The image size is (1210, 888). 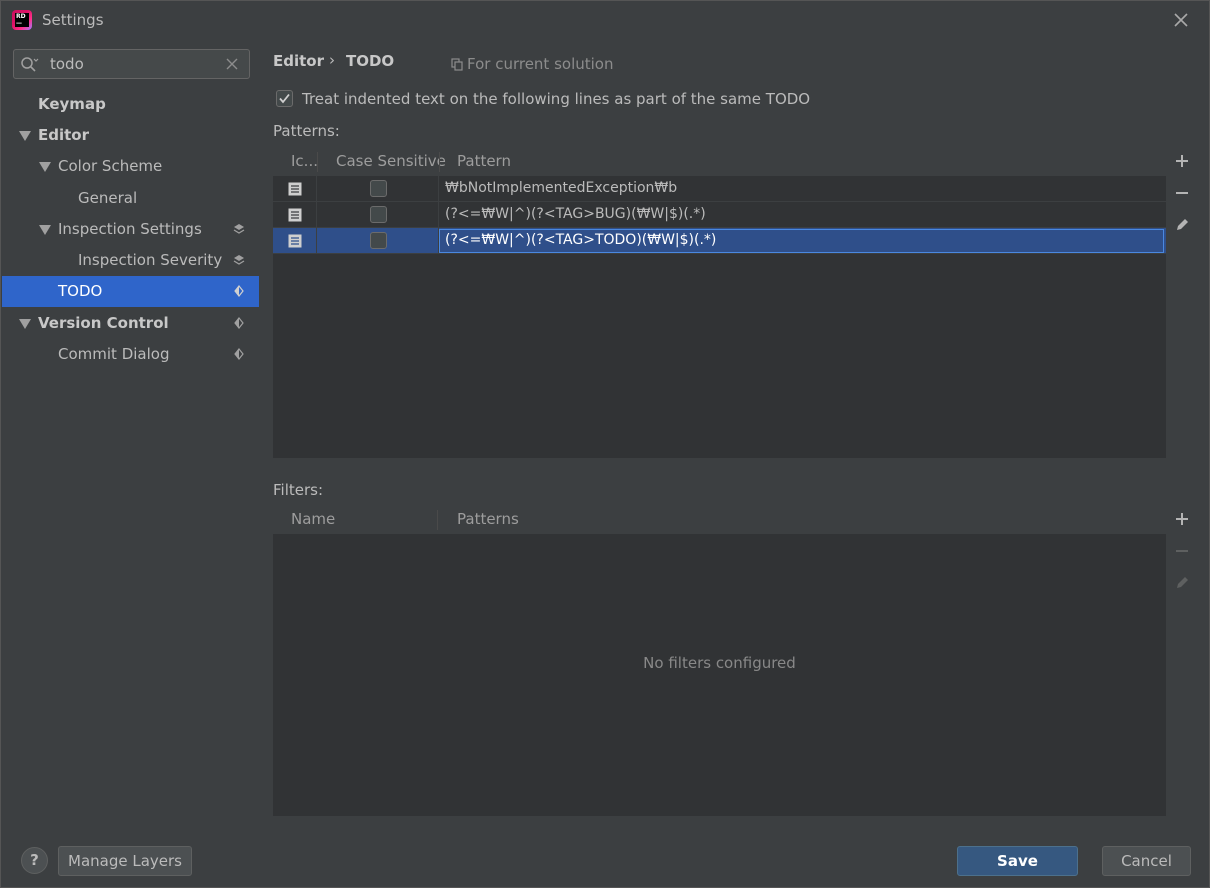 What do you see at coordinates (114, 354) in the screenshot?
I see `sidebar-item-label: Commit Dialog` at bounding box center [114, 354].